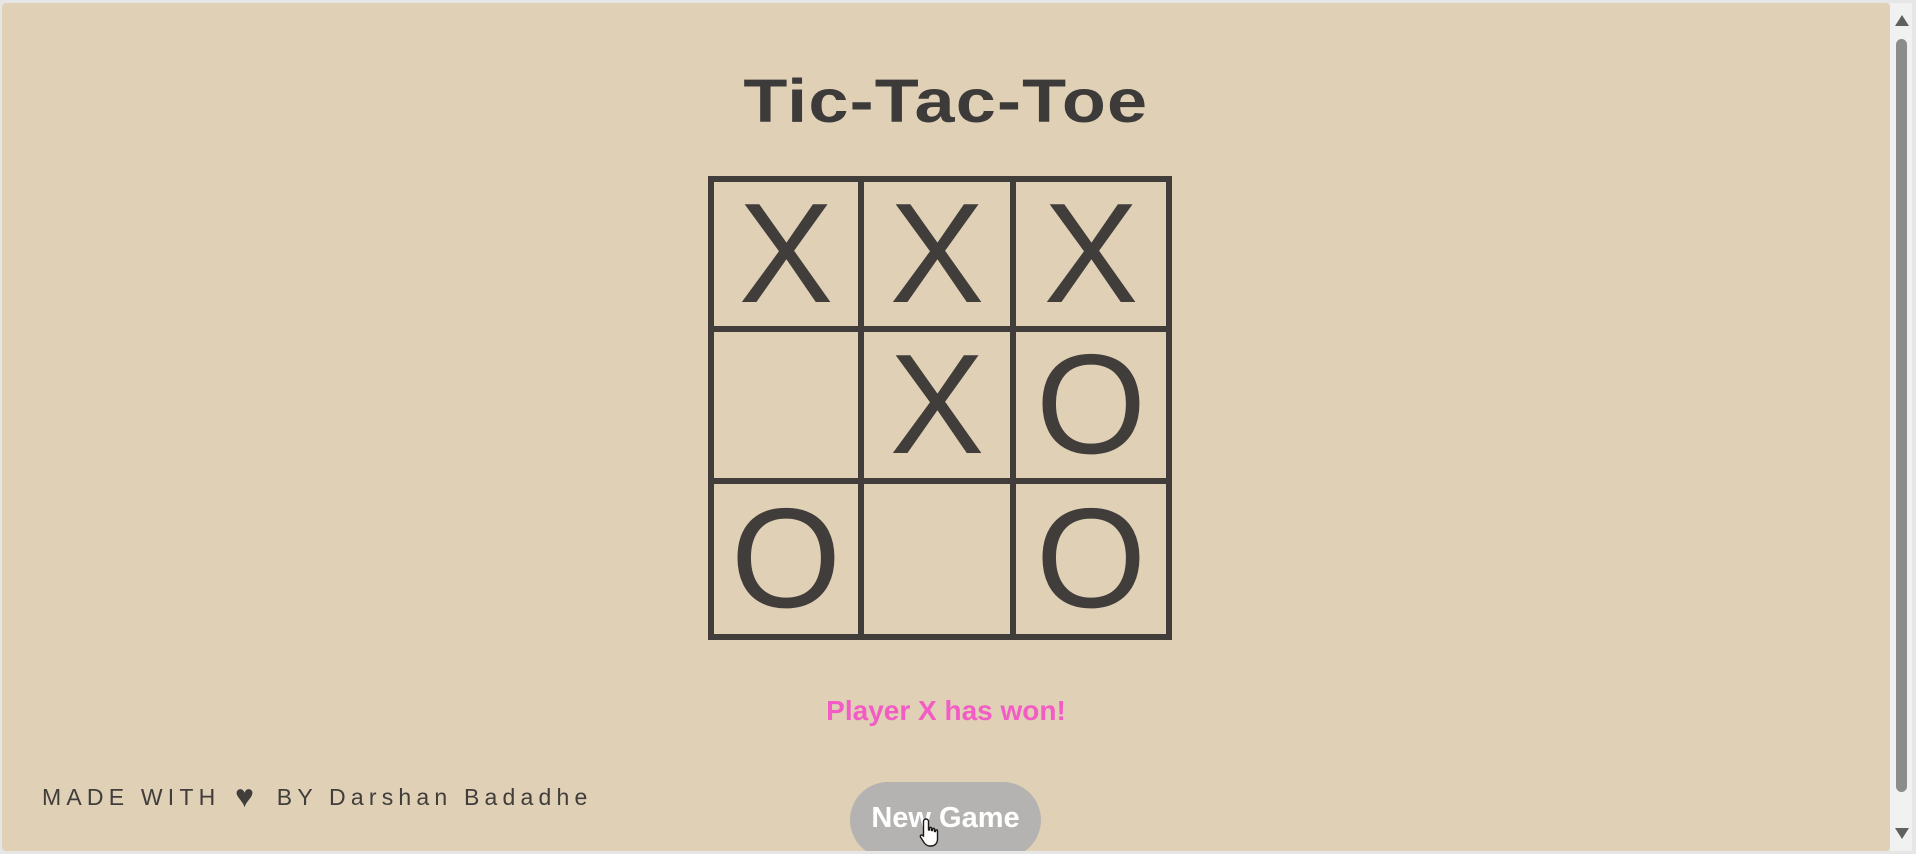 The image size is (1916, 854). I want to click on footer-text-author: BY Darshan Badadhe, so click(434, 797).